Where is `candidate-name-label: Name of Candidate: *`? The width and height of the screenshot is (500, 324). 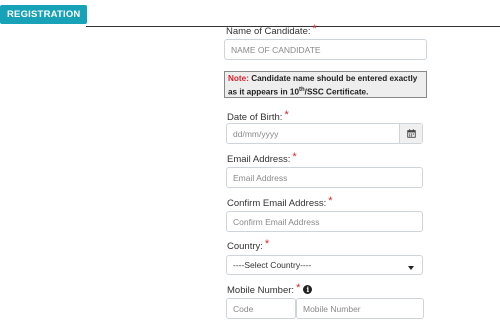 candidate-name-label: Name of Candidate: * is located at coordinates (271, 30).